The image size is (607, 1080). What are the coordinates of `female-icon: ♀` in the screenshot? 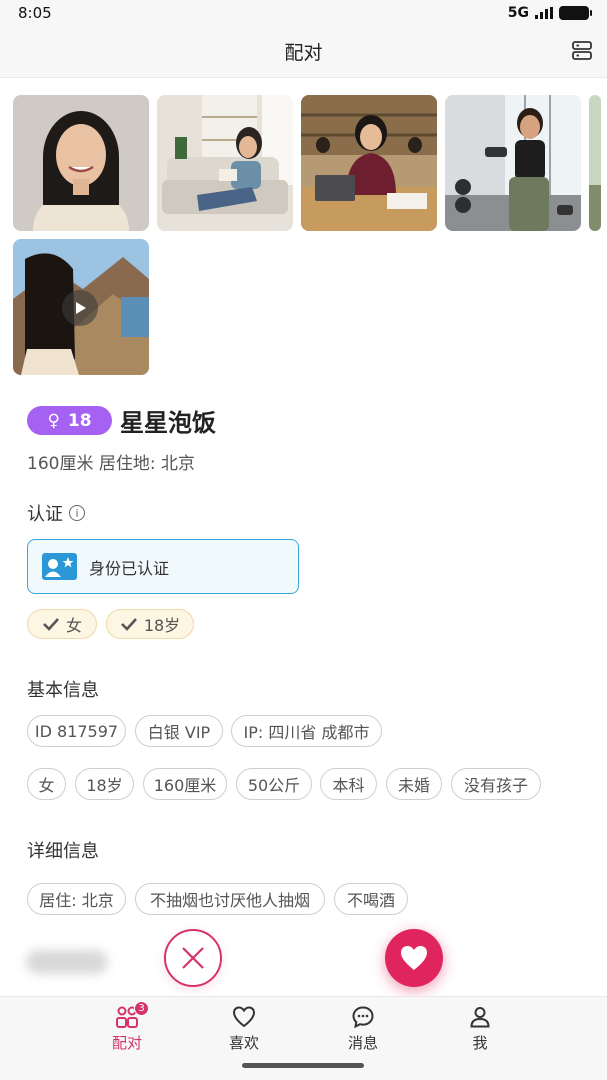 It's located at (53, 420).